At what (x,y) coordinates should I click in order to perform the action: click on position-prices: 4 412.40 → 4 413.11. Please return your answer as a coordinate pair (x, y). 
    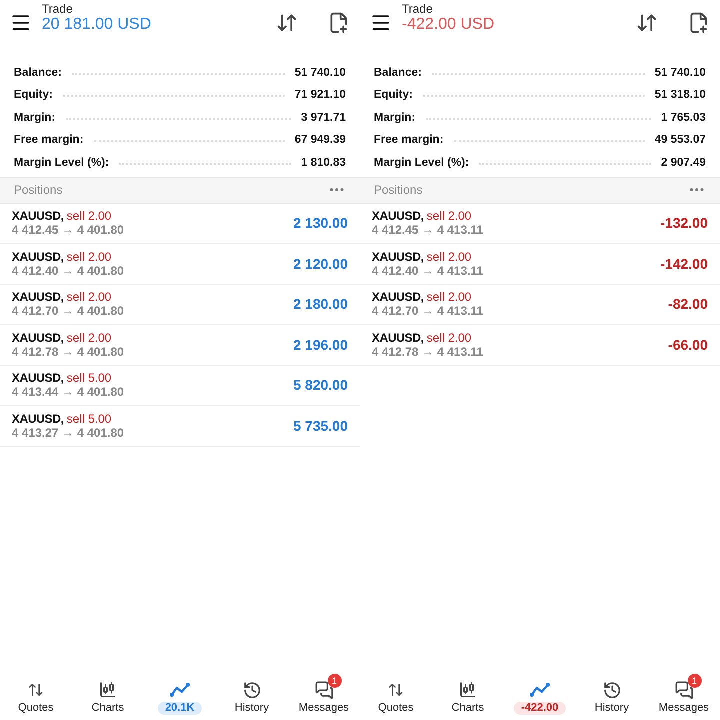
    Looking at the image, I should click on (428, 271).